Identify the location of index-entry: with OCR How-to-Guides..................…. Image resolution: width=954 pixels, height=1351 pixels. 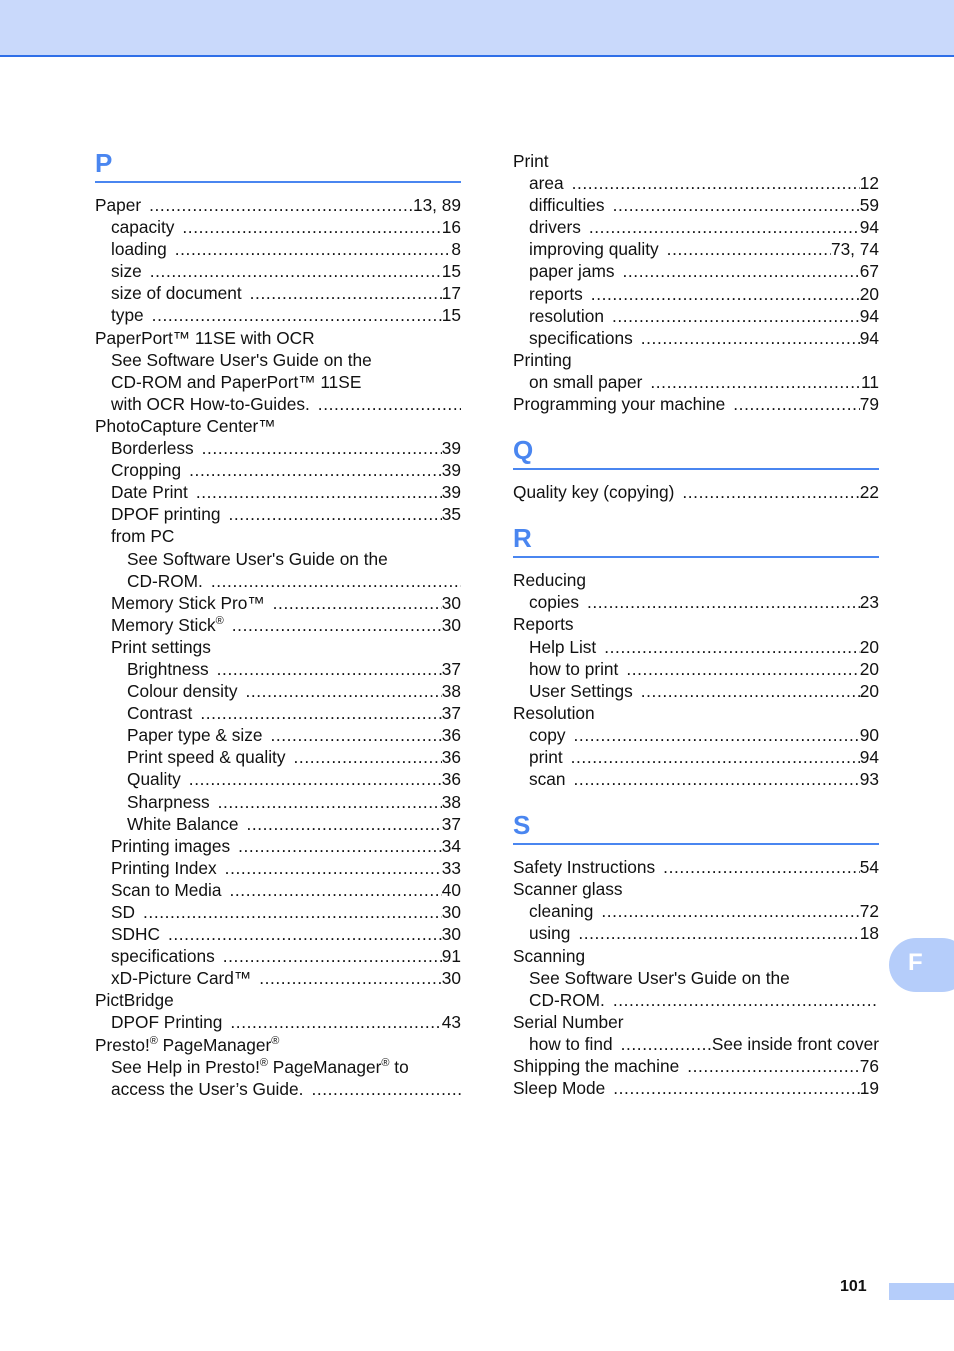
(278, 404).